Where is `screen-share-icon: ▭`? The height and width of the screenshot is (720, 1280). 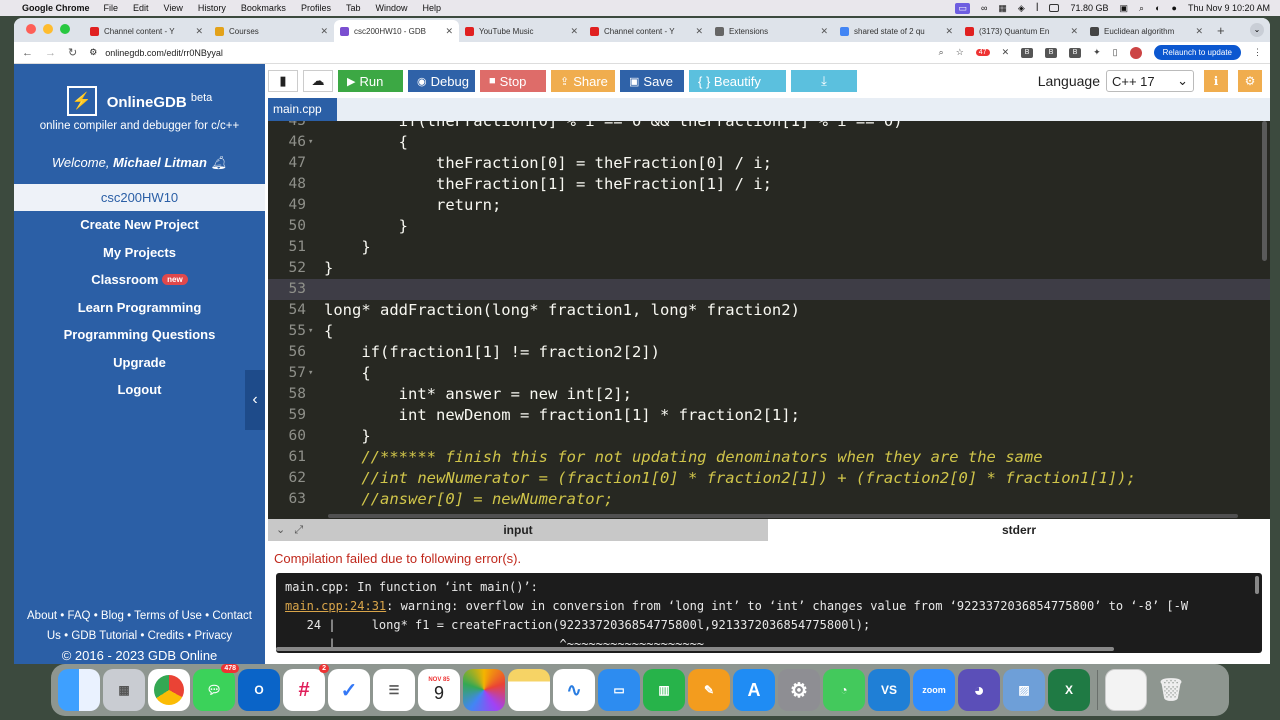 screen-share-icon: ▭ is located at coordinates (962, 8).